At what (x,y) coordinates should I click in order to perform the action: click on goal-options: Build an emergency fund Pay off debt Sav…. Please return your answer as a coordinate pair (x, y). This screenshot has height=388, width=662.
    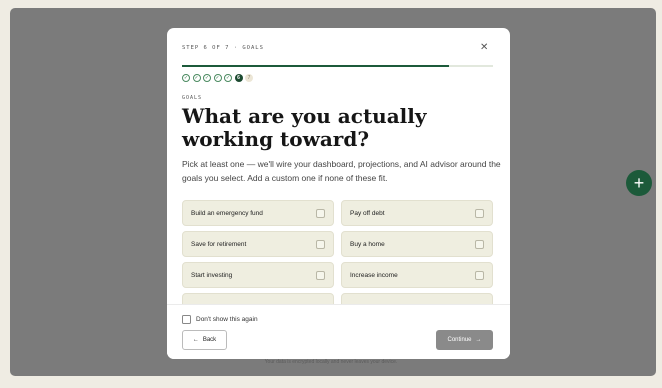
    Looking at the image, I should click on (337, 259).